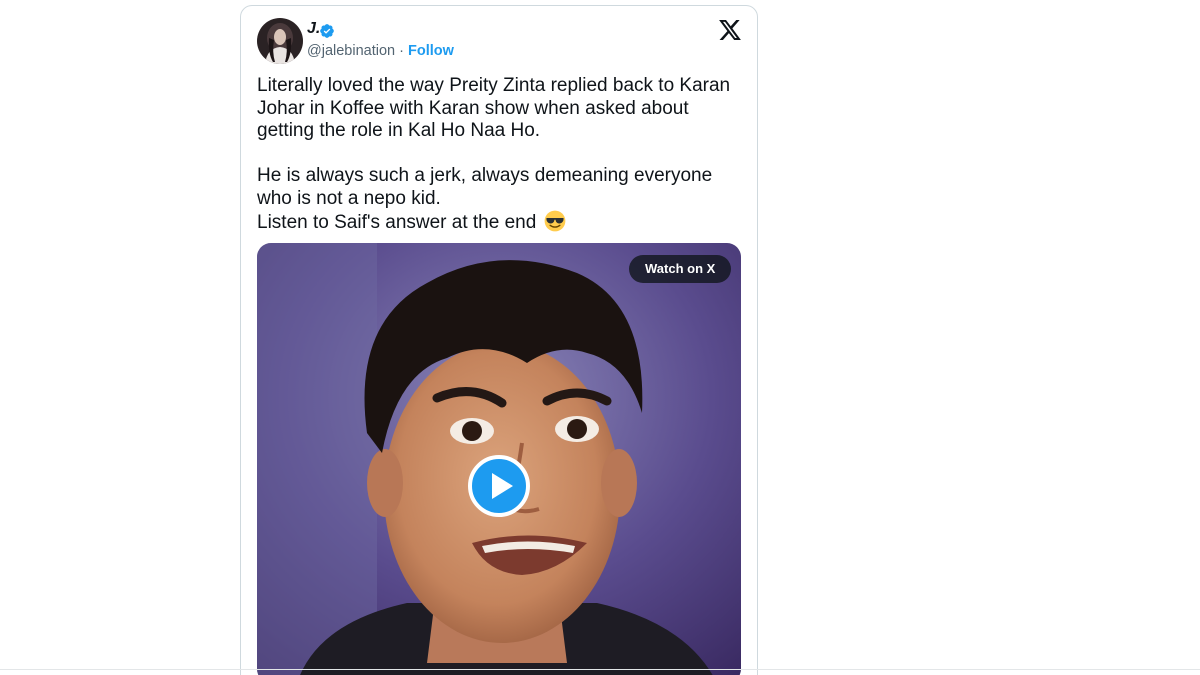  I want to click on follow-button: Follow, so click(431, 51).